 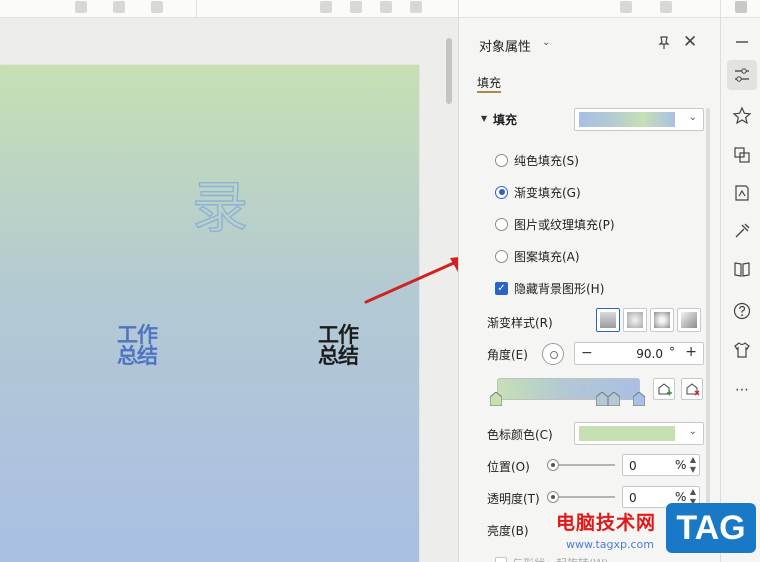 I want to click on swap-icon, so click(x=742, y=155).